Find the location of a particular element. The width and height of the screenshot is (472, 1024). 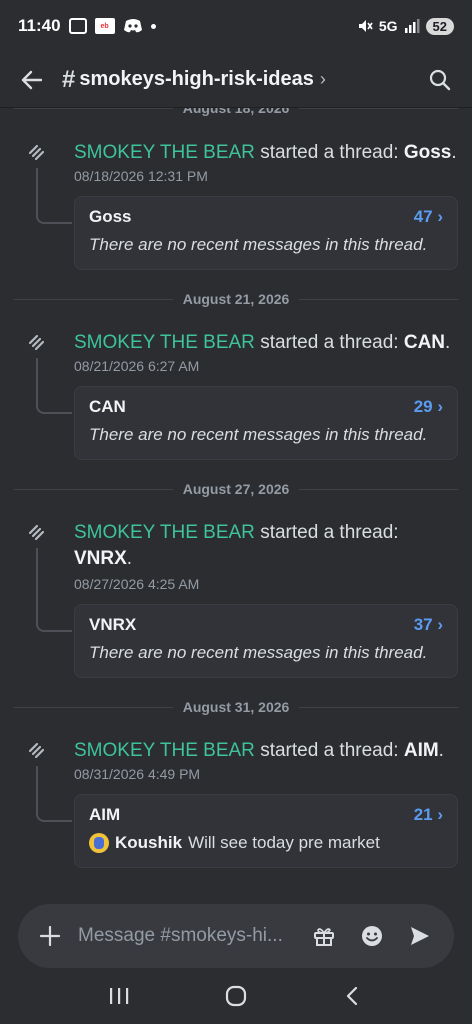

search-button is located at coordinates (440, 80).